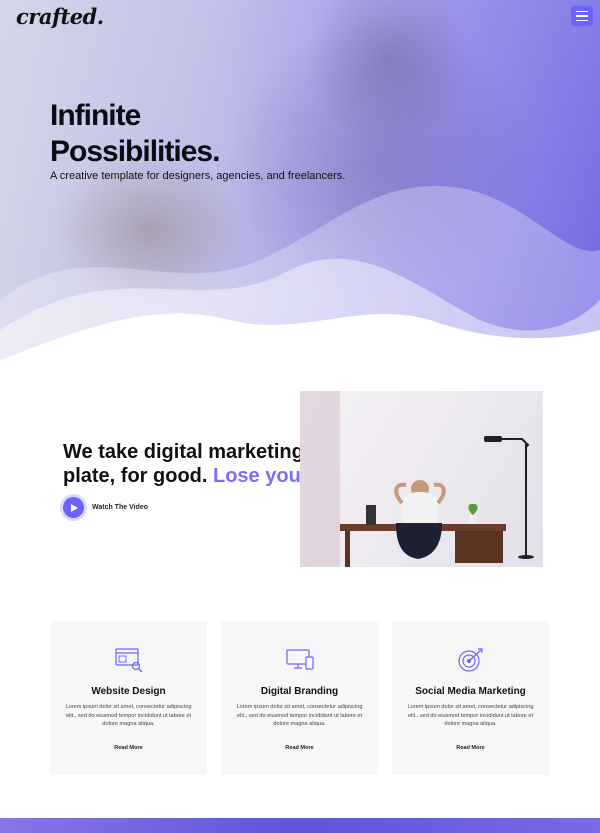  I want to click on hamburger-menu-icon, so click(582, 16).